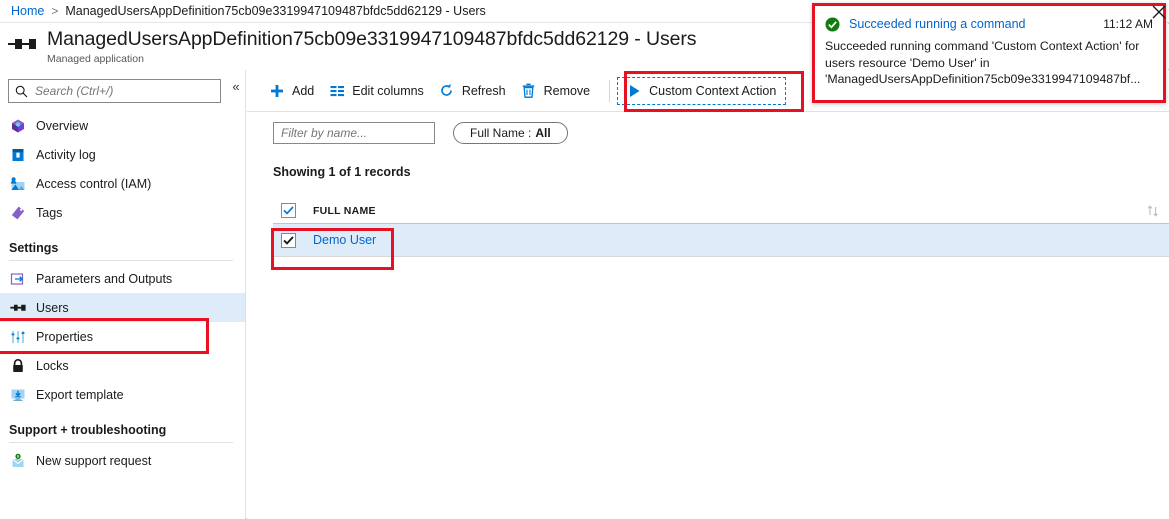  I want to click on sort-icon, so click(1153, 211).